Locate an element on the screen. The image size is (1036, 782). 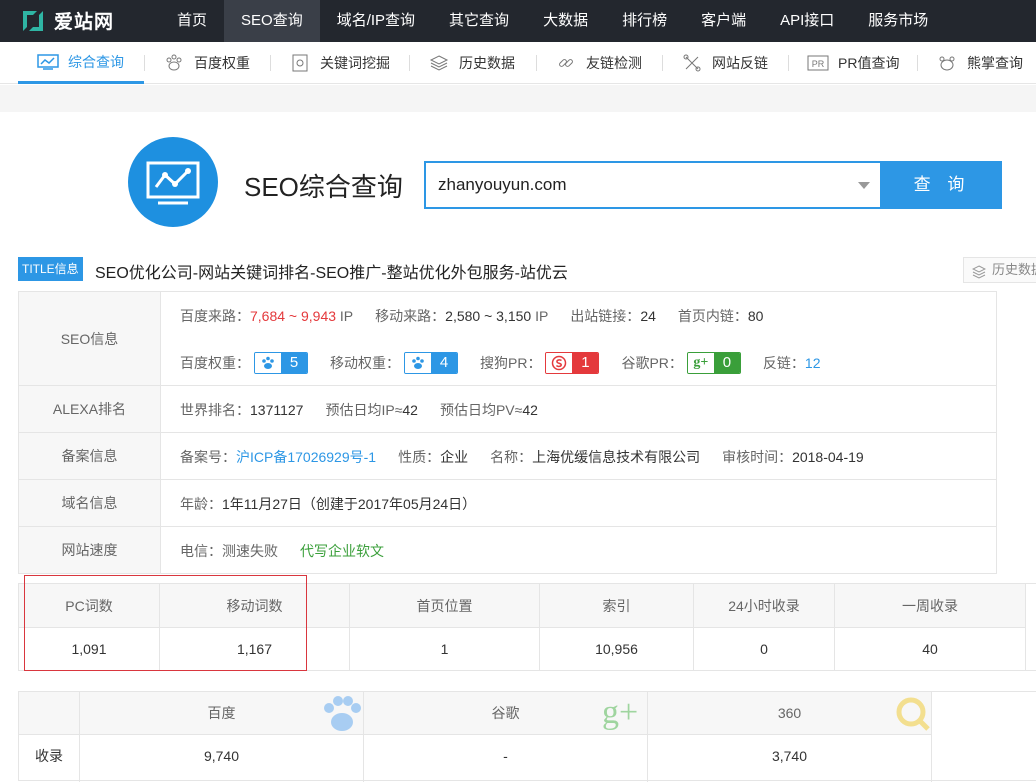
tab-label: 历史数据 is located at coordinates (487, 63).